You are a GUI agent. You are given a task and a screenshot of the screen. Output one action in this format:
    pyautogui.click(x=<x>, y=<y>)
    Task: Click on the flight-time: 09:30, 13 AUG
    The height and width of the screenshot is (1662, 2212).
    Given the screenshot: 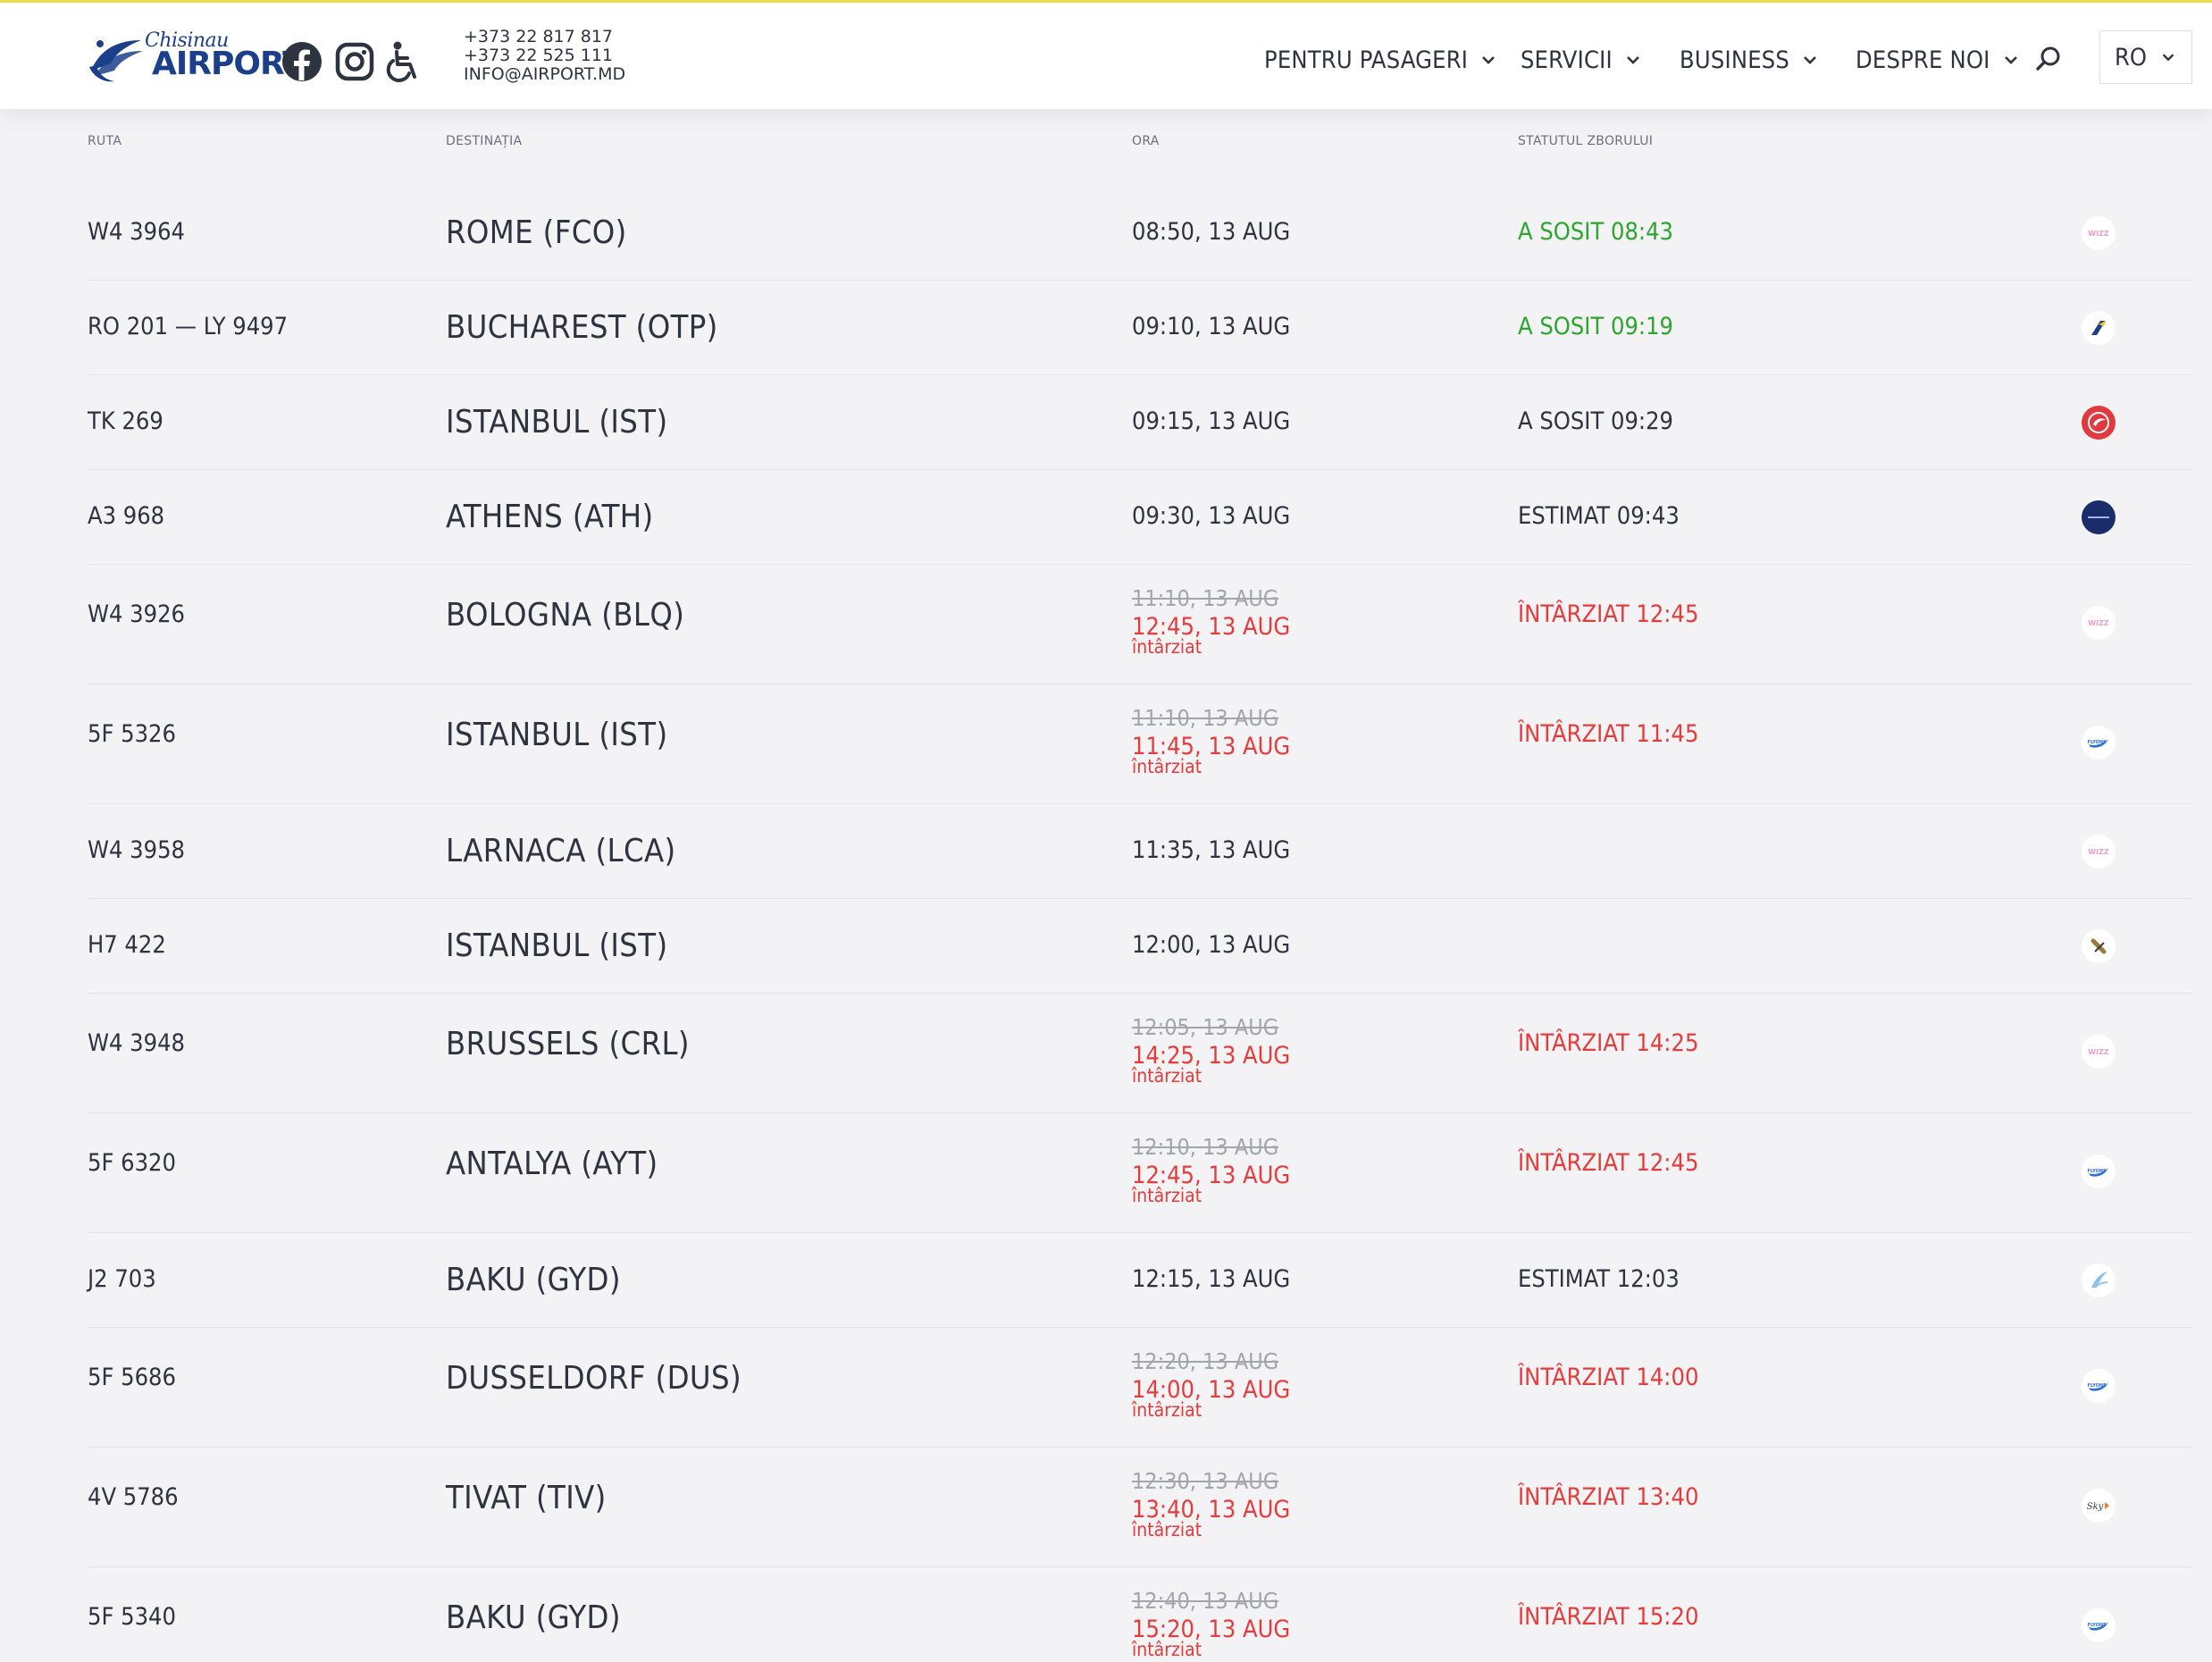 What is the action you would take?
    pyautogui.click(x=1211, y=516)
    